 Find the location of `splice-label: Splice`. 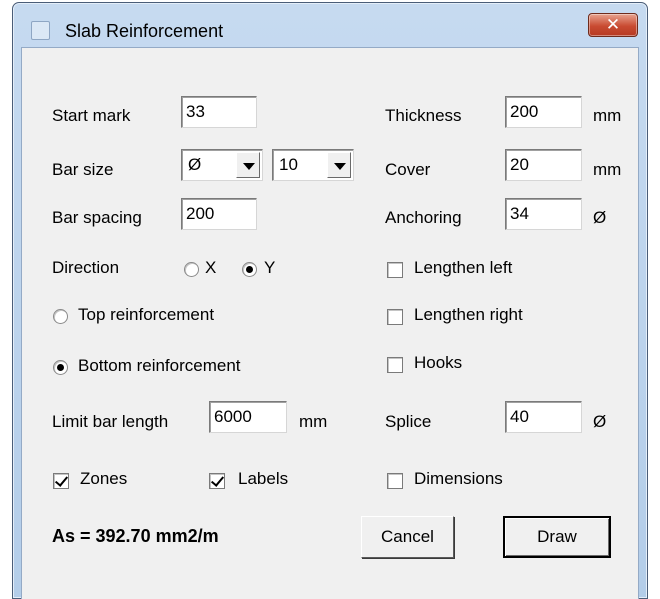

splice-label: Splice is located at coordinates (408, 421).